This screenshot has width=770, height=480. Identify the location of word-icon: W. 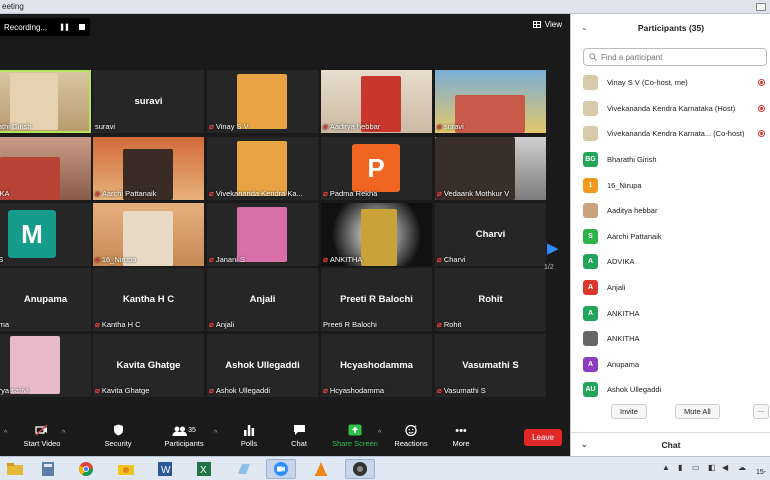
(165, 469).